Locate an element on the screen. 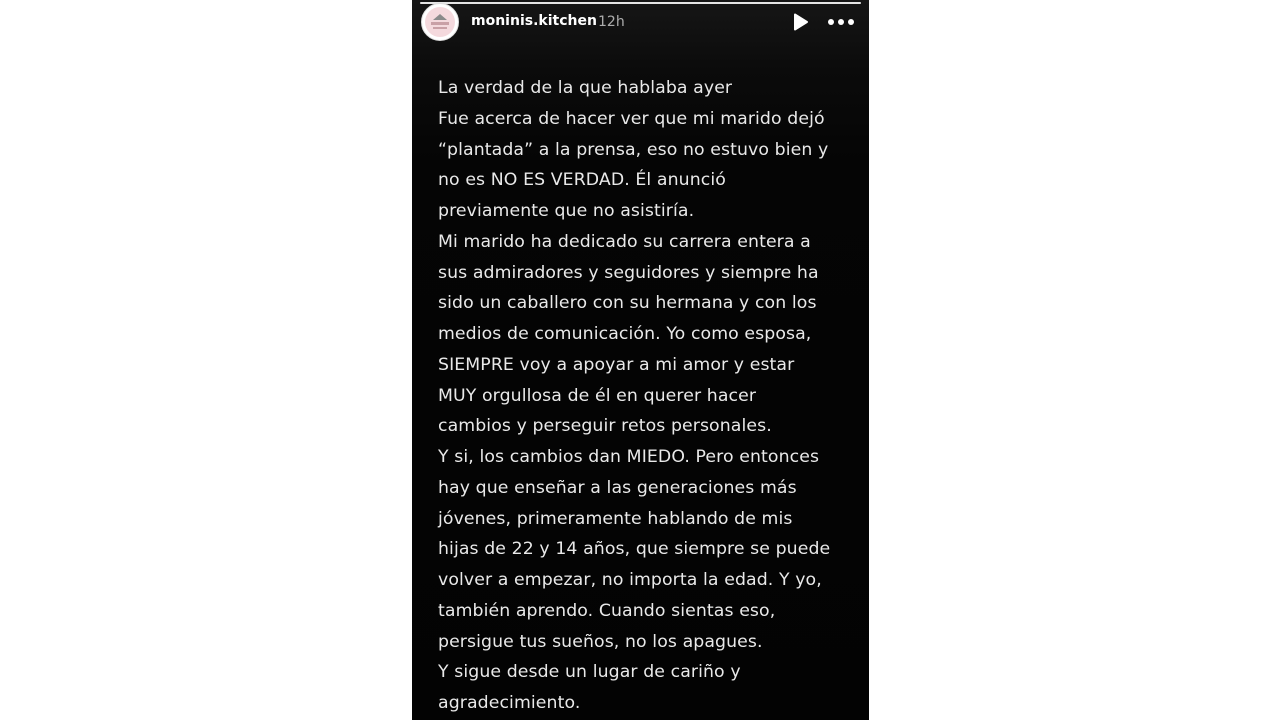  more-options-button is located at coordinates (841, 22).